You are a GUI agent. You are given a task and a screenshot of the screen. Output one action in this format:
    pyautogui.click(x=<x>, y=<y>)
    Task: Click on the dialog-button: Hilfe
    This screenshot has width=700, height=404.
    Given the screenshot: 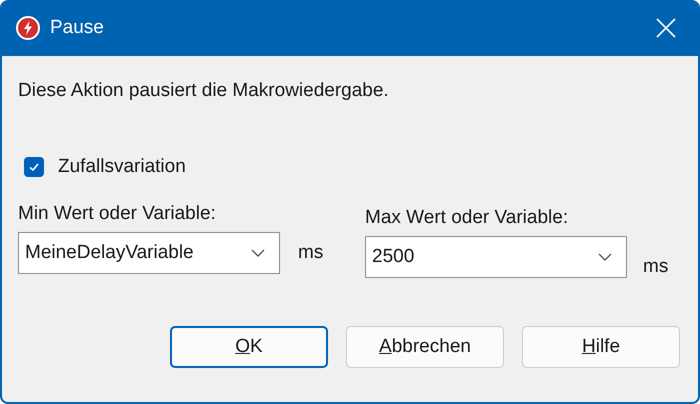 What is the action you would take?
    pyautogui.click(x=601, y=347)
    